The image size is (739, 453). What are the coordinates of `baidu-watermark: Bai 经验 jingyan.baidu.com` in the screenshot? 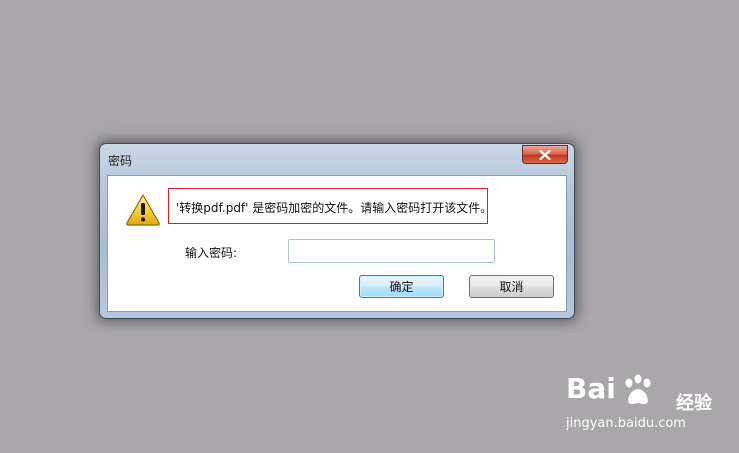 It's located at (648, 405).